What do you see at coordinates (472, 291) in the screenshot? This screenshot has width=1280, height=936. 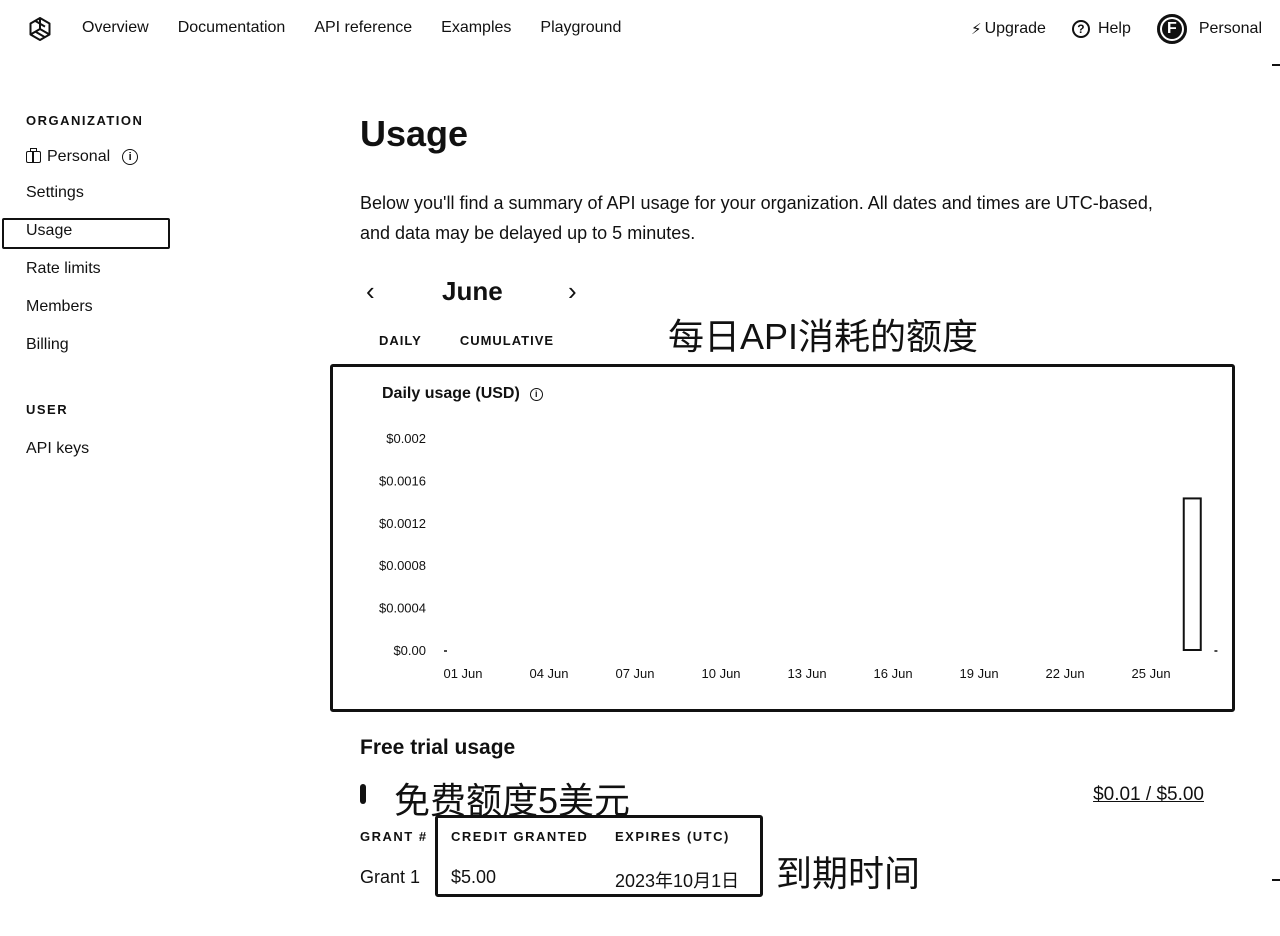 I see `month-label: June` at bounding box center [472, 291].